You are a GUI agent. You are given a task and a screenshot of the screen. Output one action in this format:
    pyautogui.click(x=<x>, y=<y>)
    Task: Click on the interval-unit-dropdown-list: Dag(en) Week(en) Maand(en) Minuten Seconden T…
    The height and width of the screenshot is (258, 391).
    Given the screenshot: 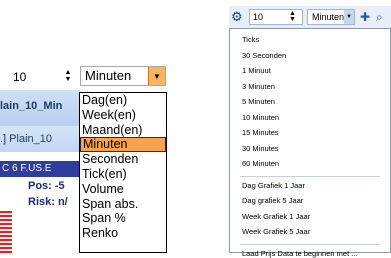 What is the action you would take?
    pyautogui.click(x=123, y=172)
    